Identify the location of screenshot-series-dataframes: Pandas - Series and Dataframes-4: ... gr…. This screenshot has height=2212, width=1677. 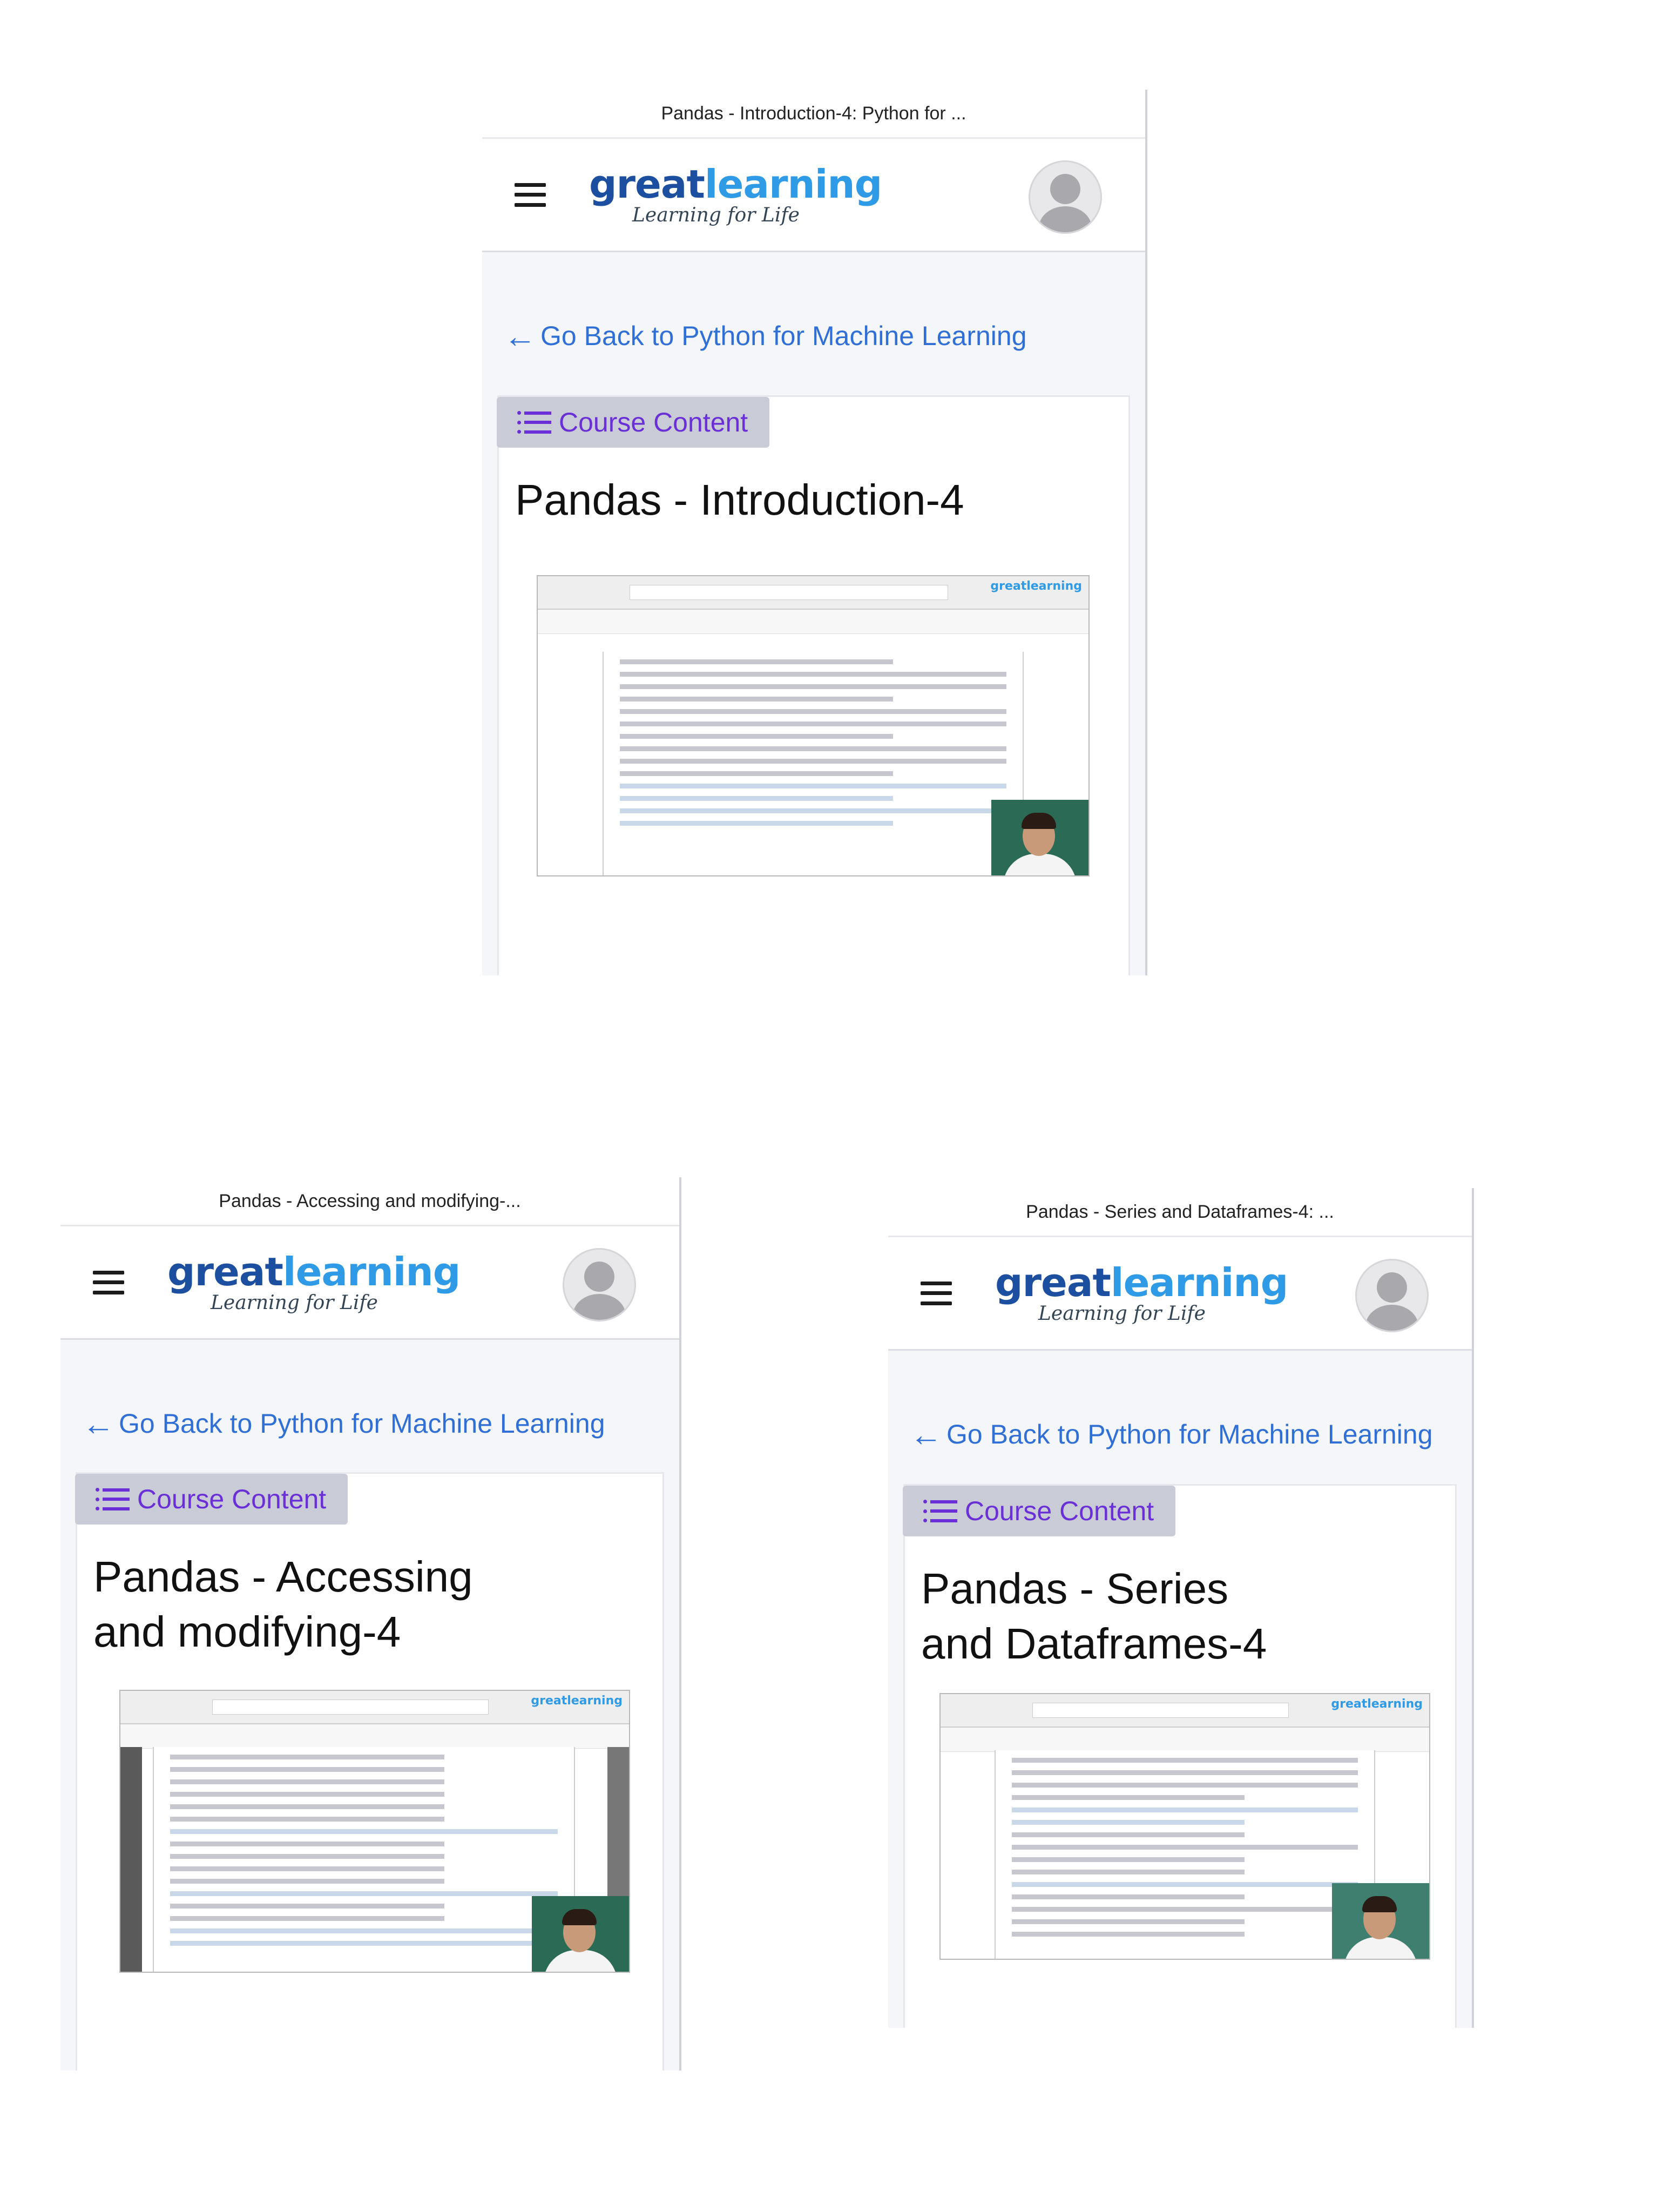
(1181, 1608).